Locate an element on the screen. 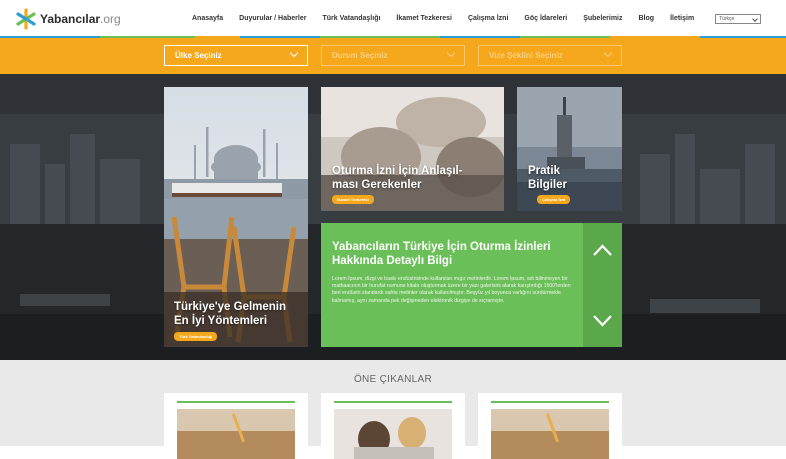 Image resolution: width=786 pixels, height=459 pixels. brand-name: Yabancılar is located at coordinates (70, 19).